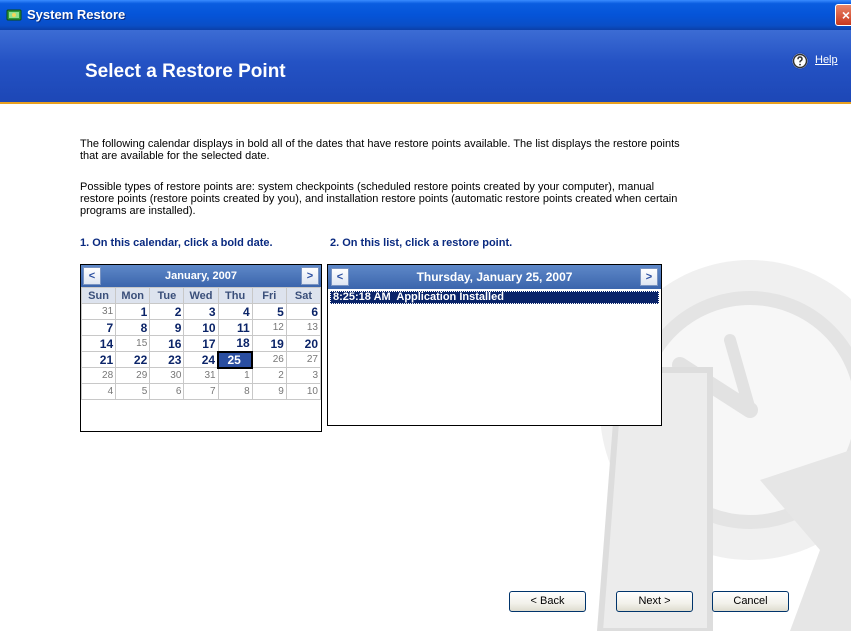 The height and width of the screenshot is (631, 851). What do you see at coordinates (269, 327) in the screenshot?
I see `calendar-day: 12` at bounding box center [269, 327].